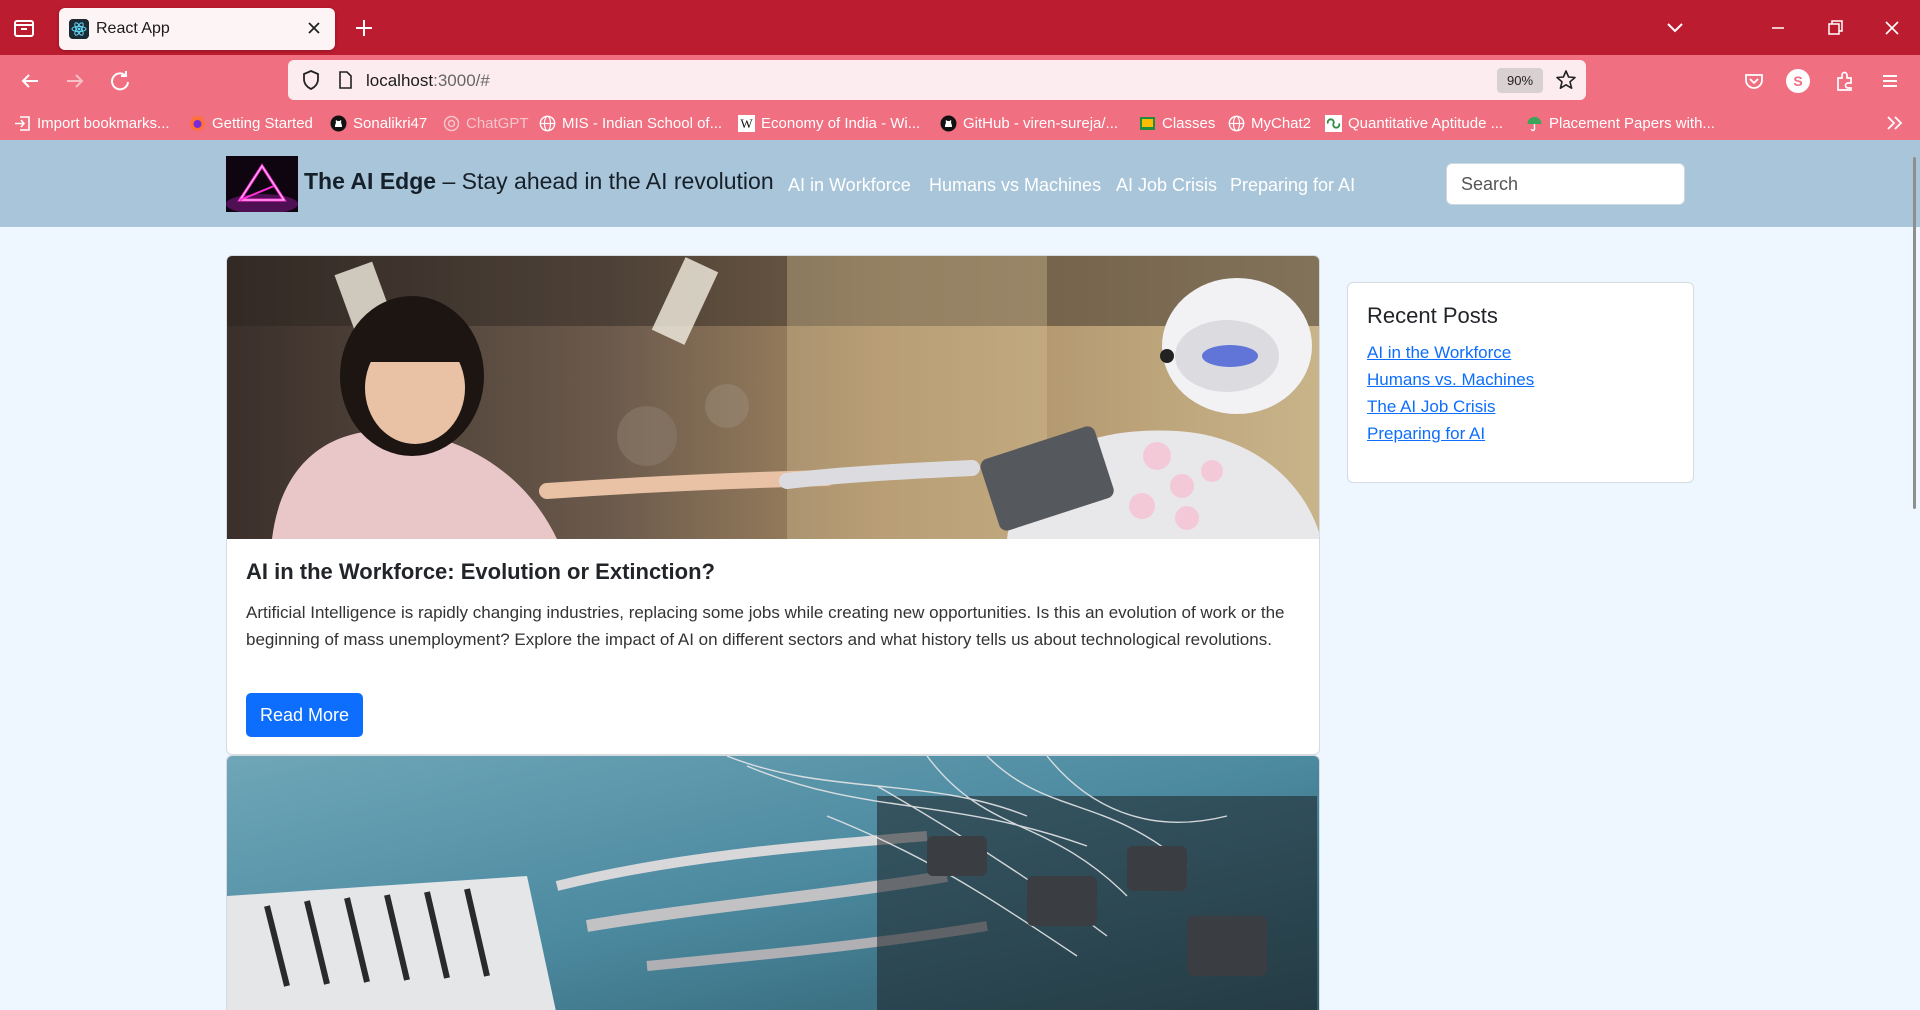  What do you see at coordinates (1675, 28) in the screenshot?
I see `list-all-tabs-chevron-icon` at bounding box center [1675, 28].